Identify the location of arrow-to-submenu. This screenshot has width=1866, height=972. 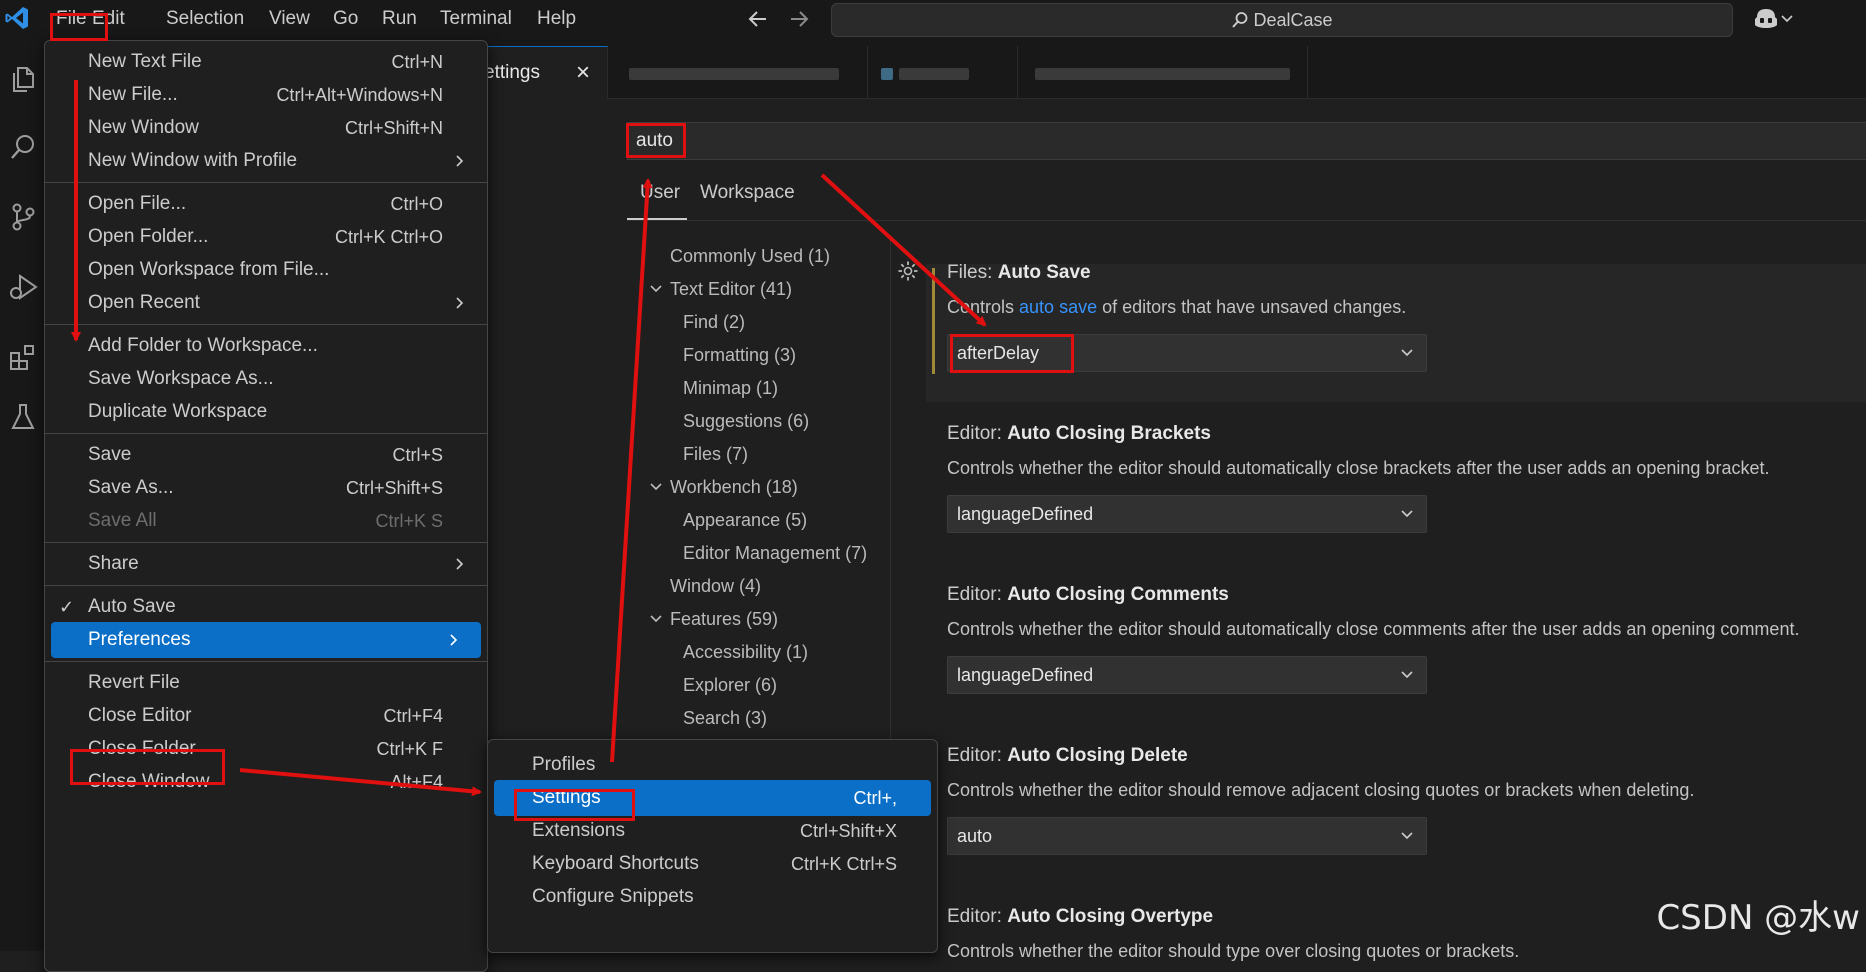
(360, 782).